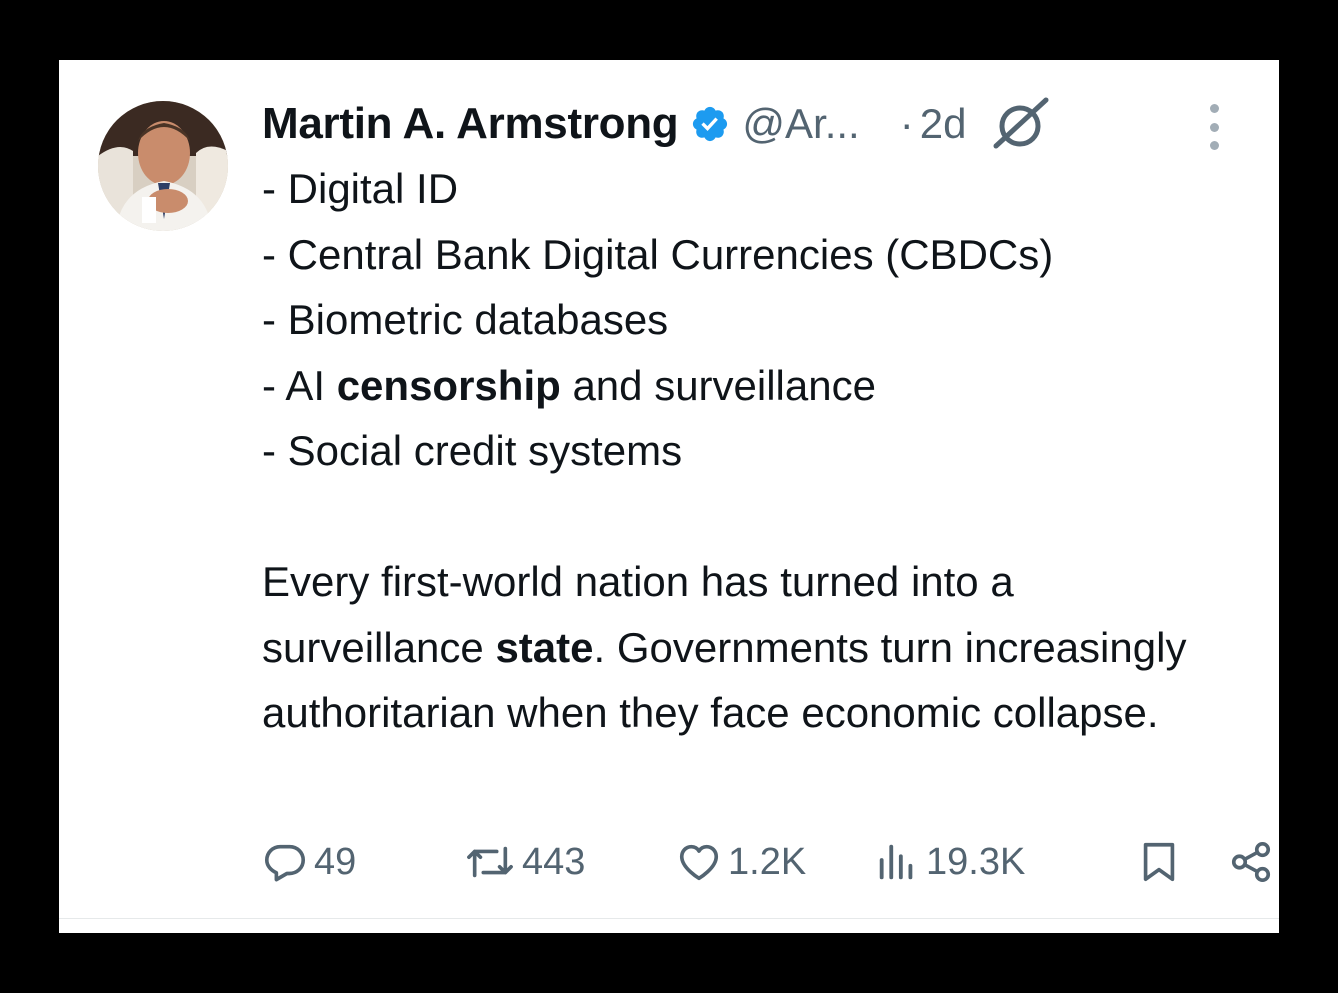  Describe the element at coordinates (472, 450) in the screenshot. I see `list-item: - Social credit systems` at that location.